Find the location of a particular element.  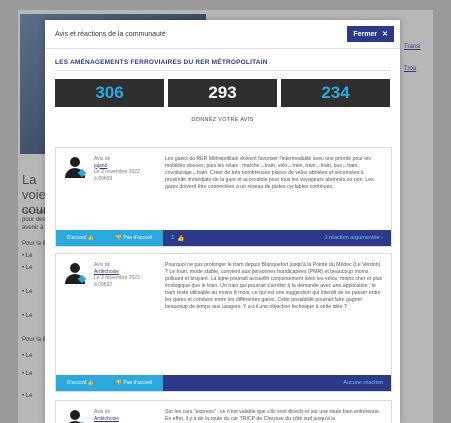

score-value: 306 is located at coordinates (109, 92).